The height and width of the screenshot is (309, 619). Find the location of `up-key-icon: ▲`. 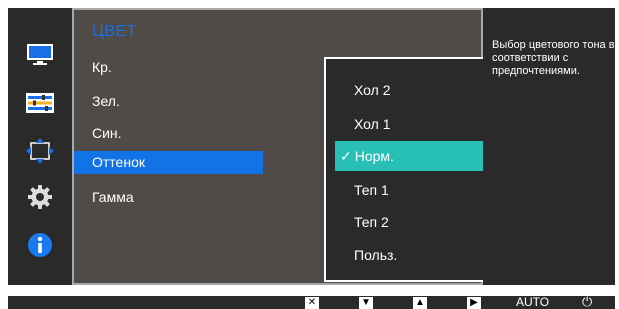

up-key-icon: ▲ is located at coordinates (420, 303).